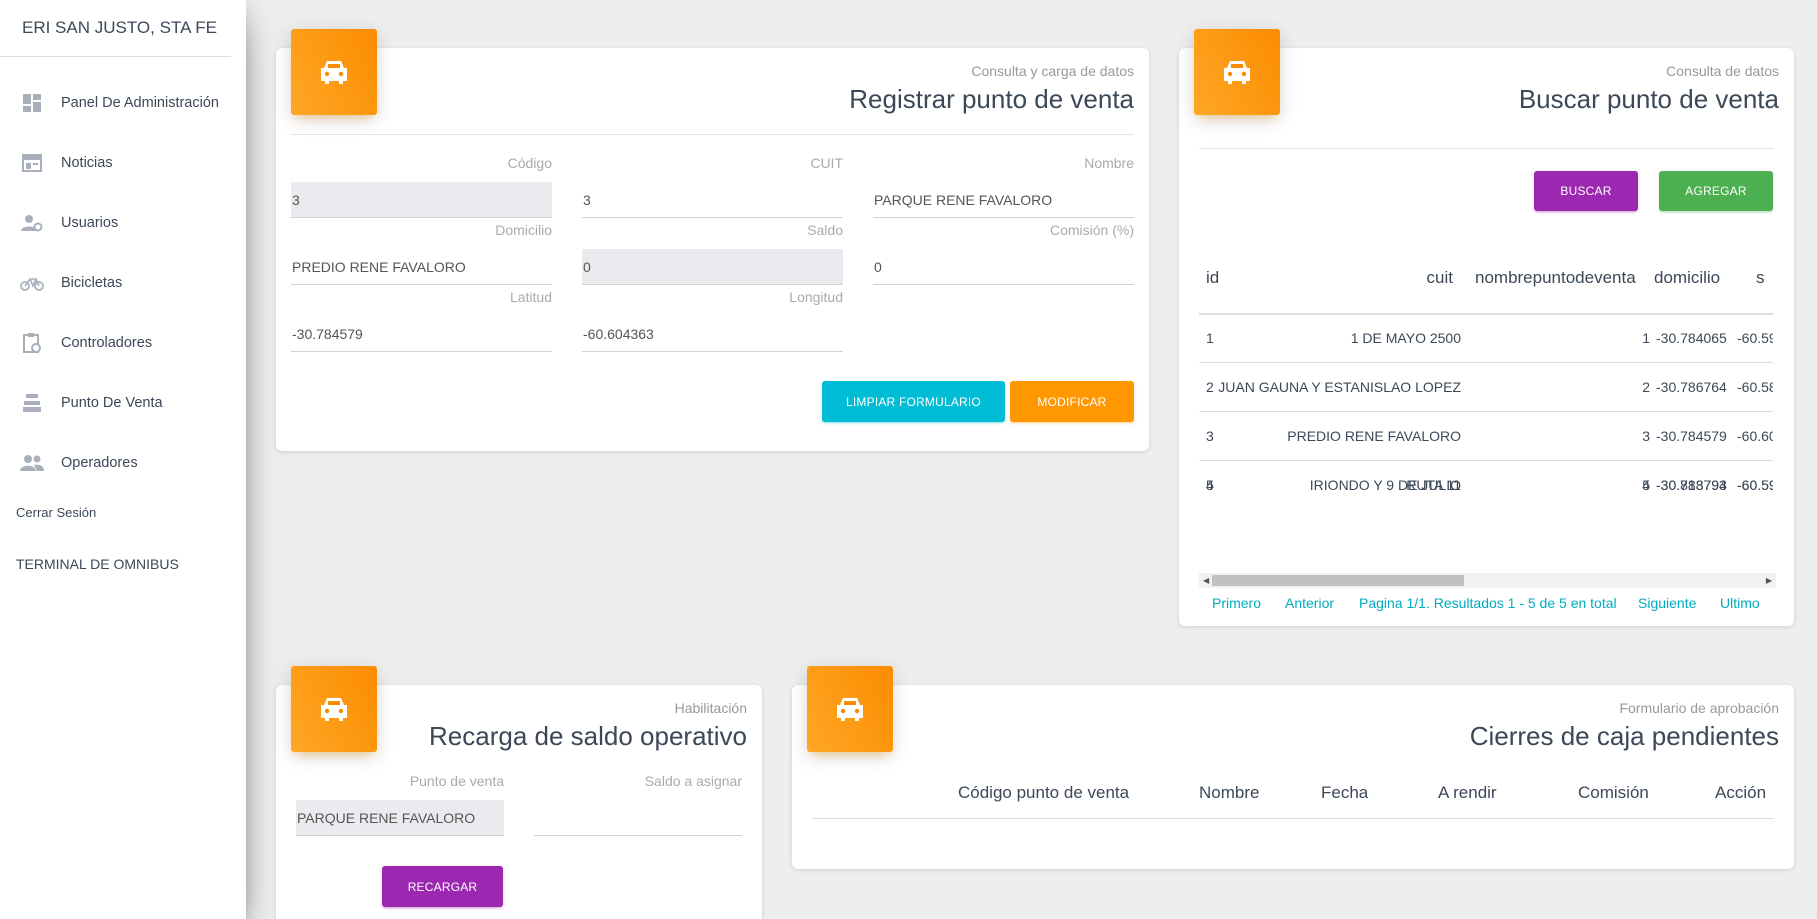 The width and height of the screenshot is (1817, 919). I want to click on sidebar-item-label: Punto De Venta, so click(112, 403).